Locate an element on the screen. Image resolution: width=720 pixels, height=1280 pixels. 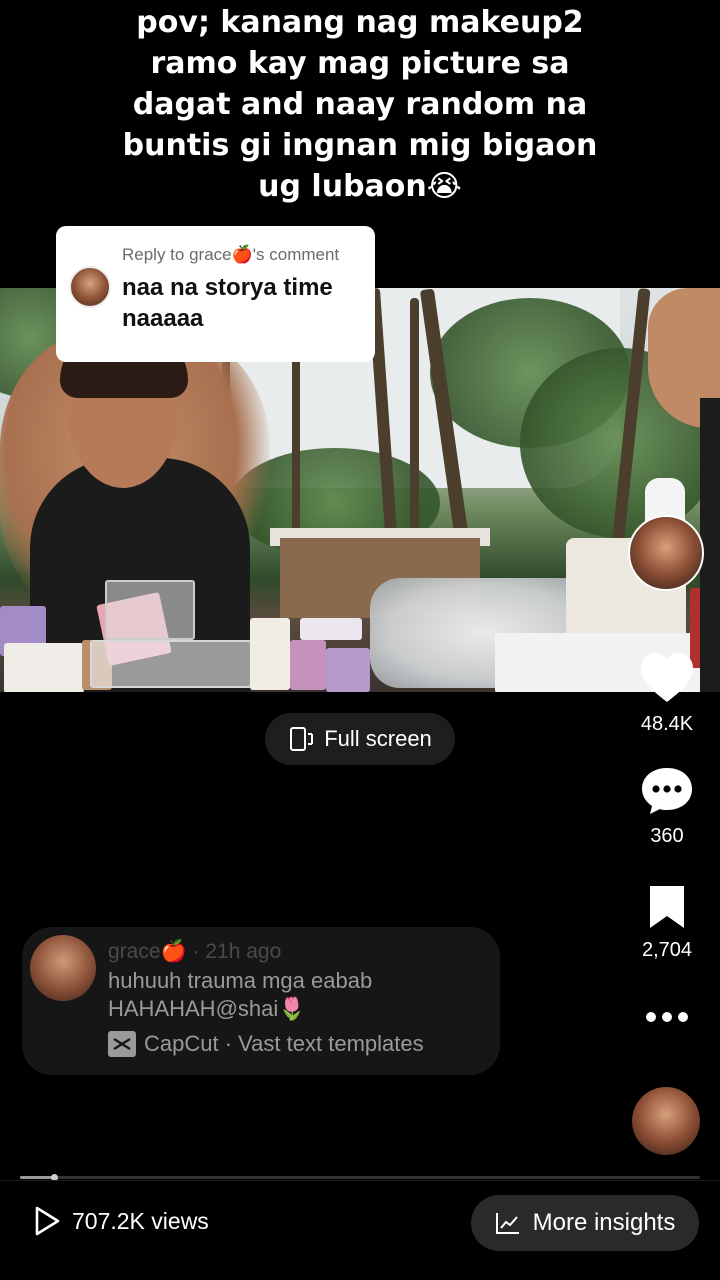
more-insights-button: More insights is located at coordinates (585, 1223).